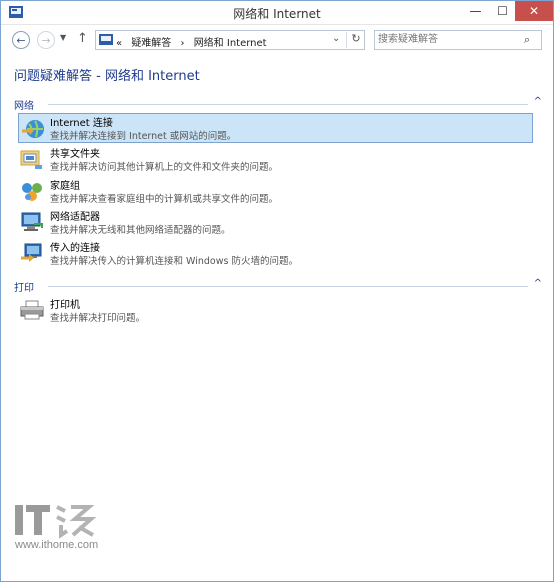 The height and width of the screenshot is (582, 554). Describe the element at coordinates (534, 11) in the screenshot. I see `close-button: ✕` at that location.